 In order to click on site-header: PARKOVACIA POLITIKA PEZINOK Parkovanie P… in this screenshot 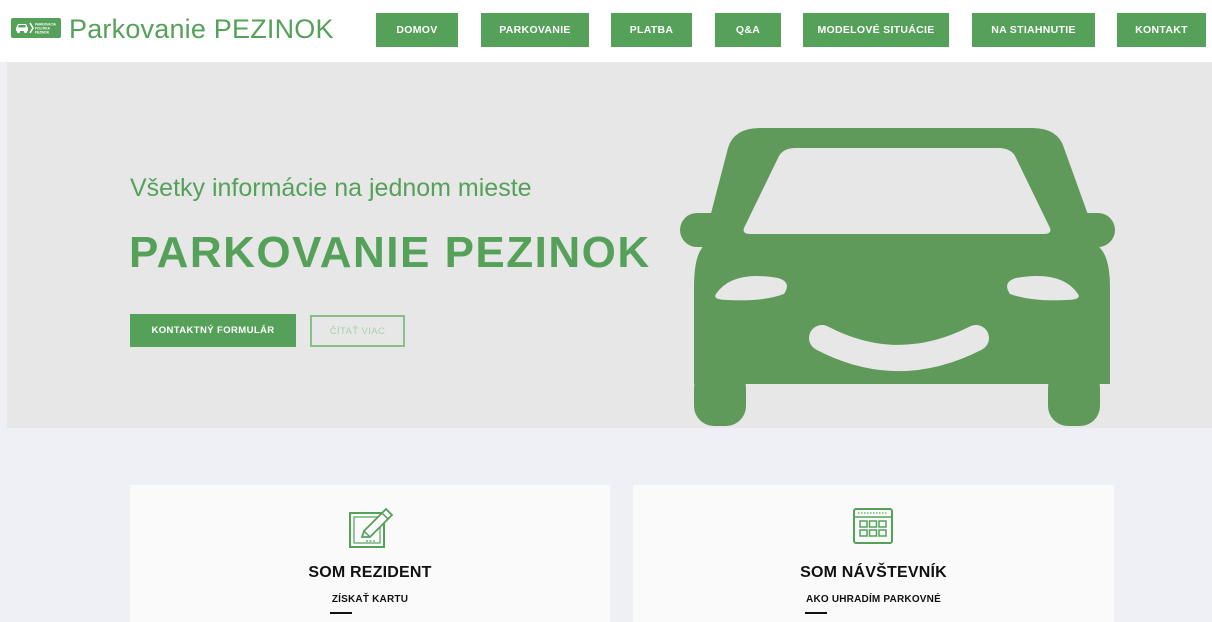, I will do `click(606, 31)`.